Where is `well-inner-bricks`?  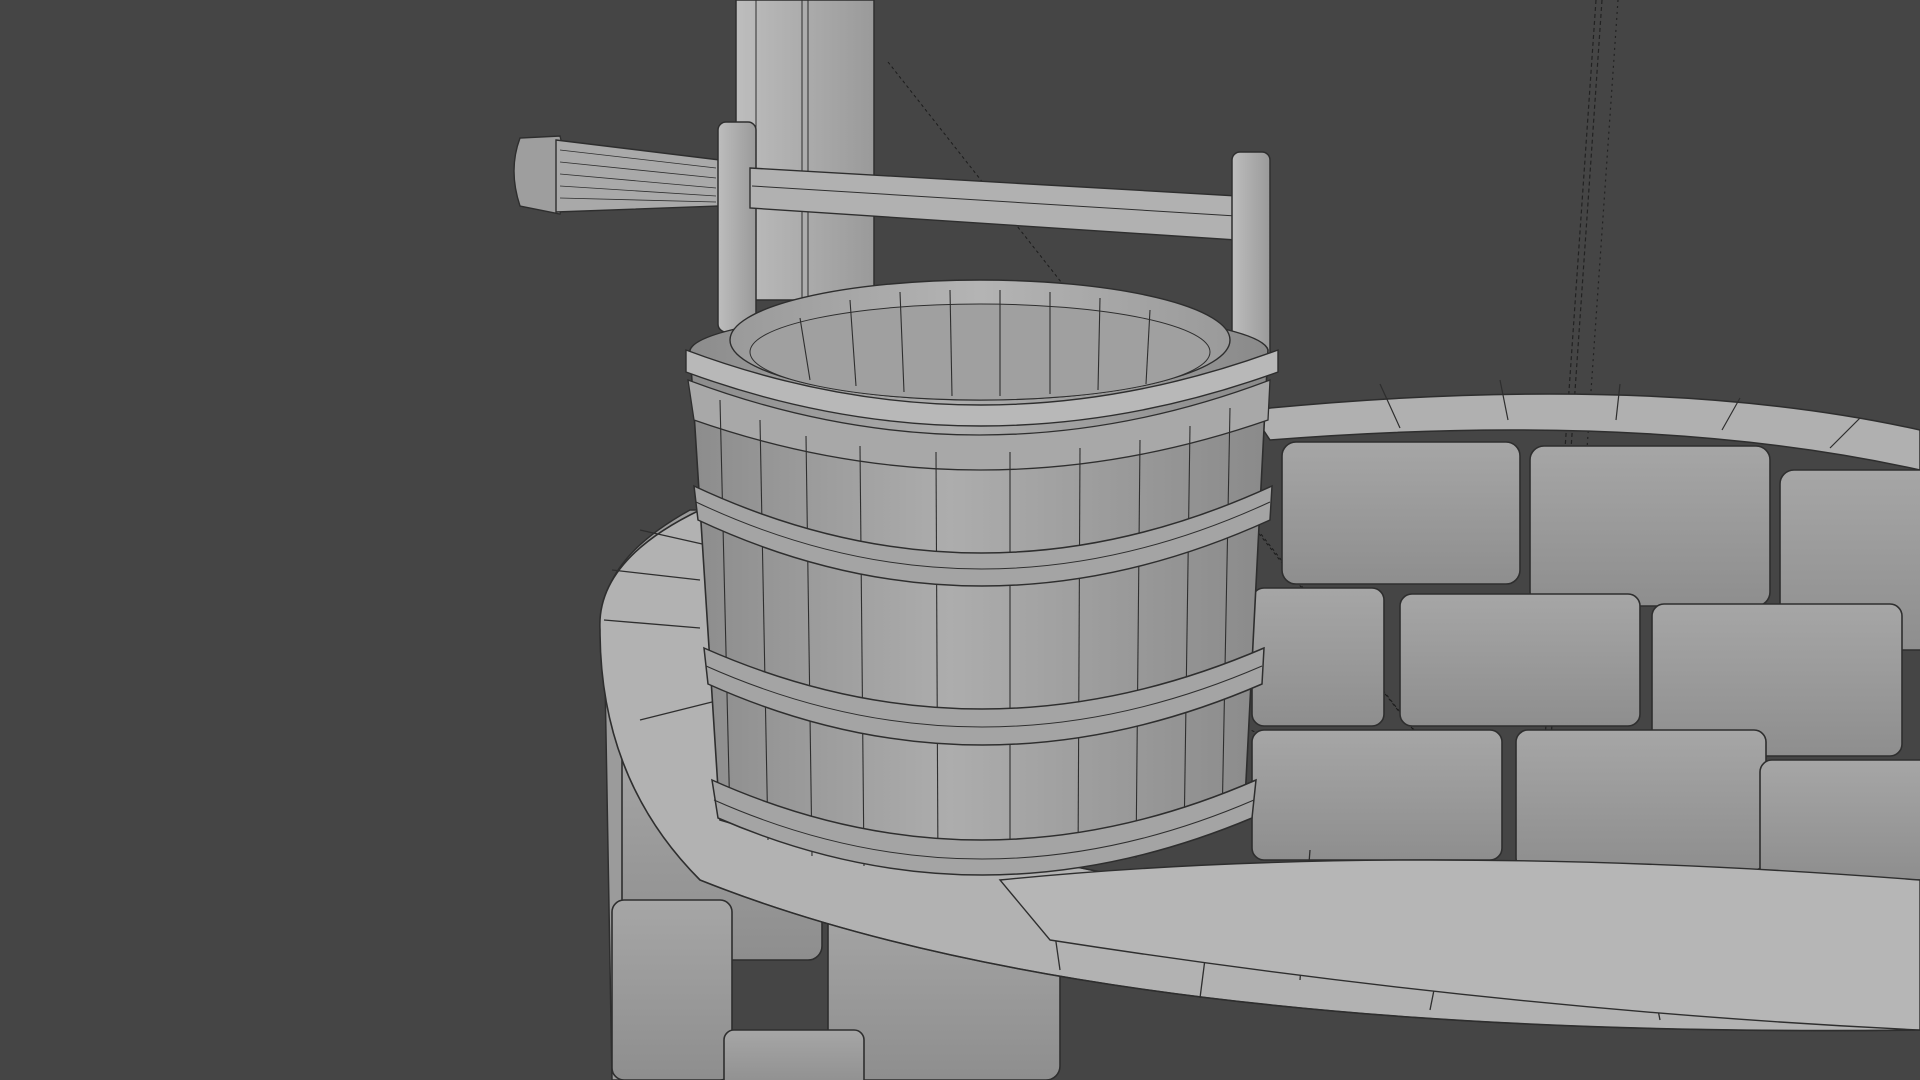 well-inner-bricks is located at coordinates (1585, 661).